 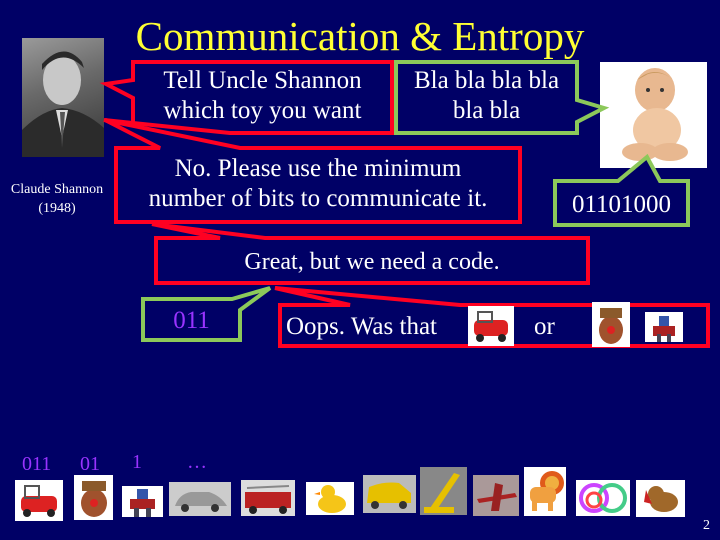 What do you see at coordinates (268, 498) in the screenshot?
I see `toy-fire-truck` at bounding box center [268, 498].